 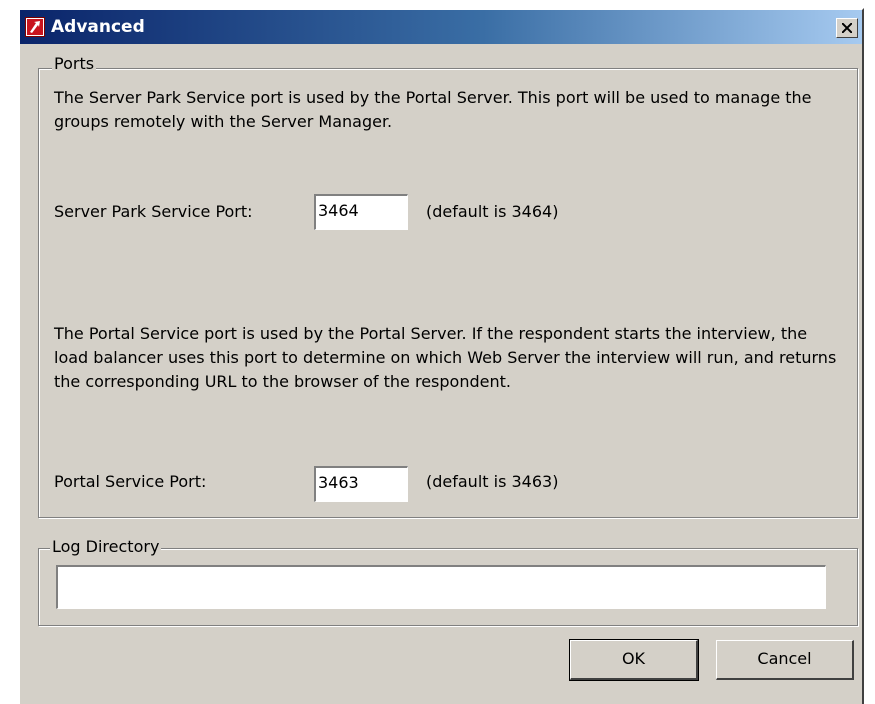 I want to click on server-park-port-input: 3464, so click(x=361, y=212).